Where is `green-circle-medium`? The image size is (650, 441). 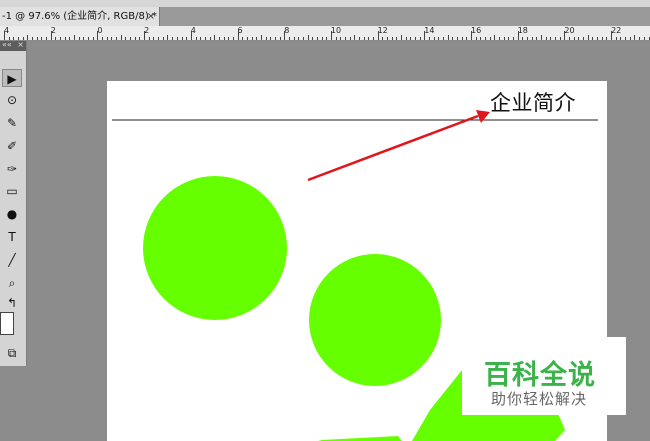
green-circle-medium is located at coordinates (375, 320).